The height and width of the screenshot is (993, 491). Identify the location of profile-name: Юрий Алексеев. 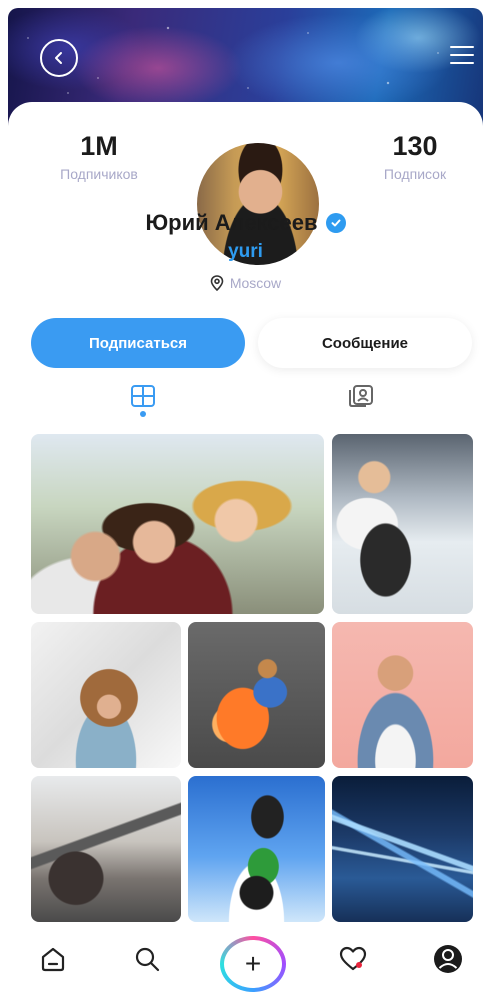
(231, 222).